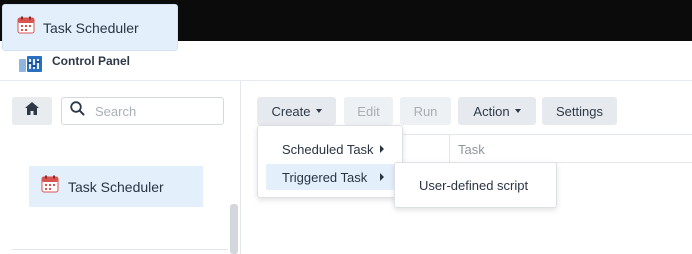  I want to click on menu-item-label: Scheduled Task, so click(328, 149).